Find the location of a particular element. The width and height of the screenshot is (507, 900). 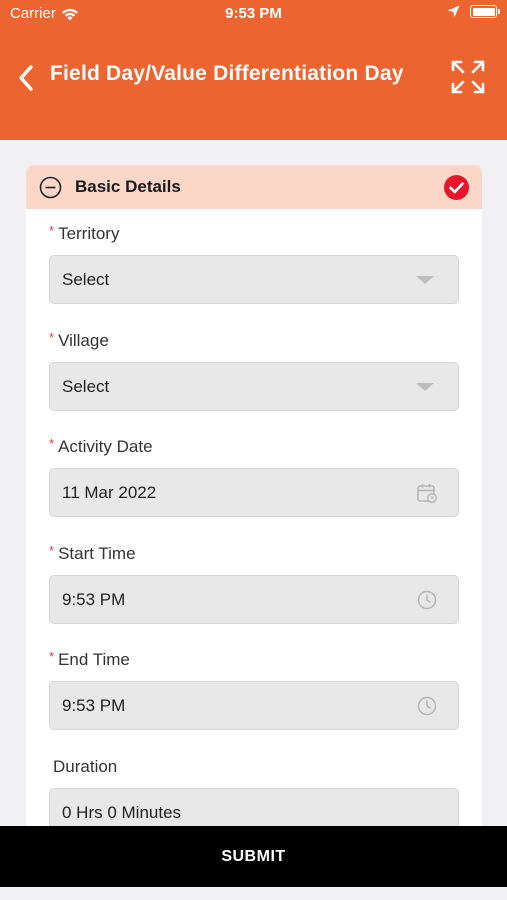

end-time-field: * End Time 9:53 PM is located at coordinates (254, 689).